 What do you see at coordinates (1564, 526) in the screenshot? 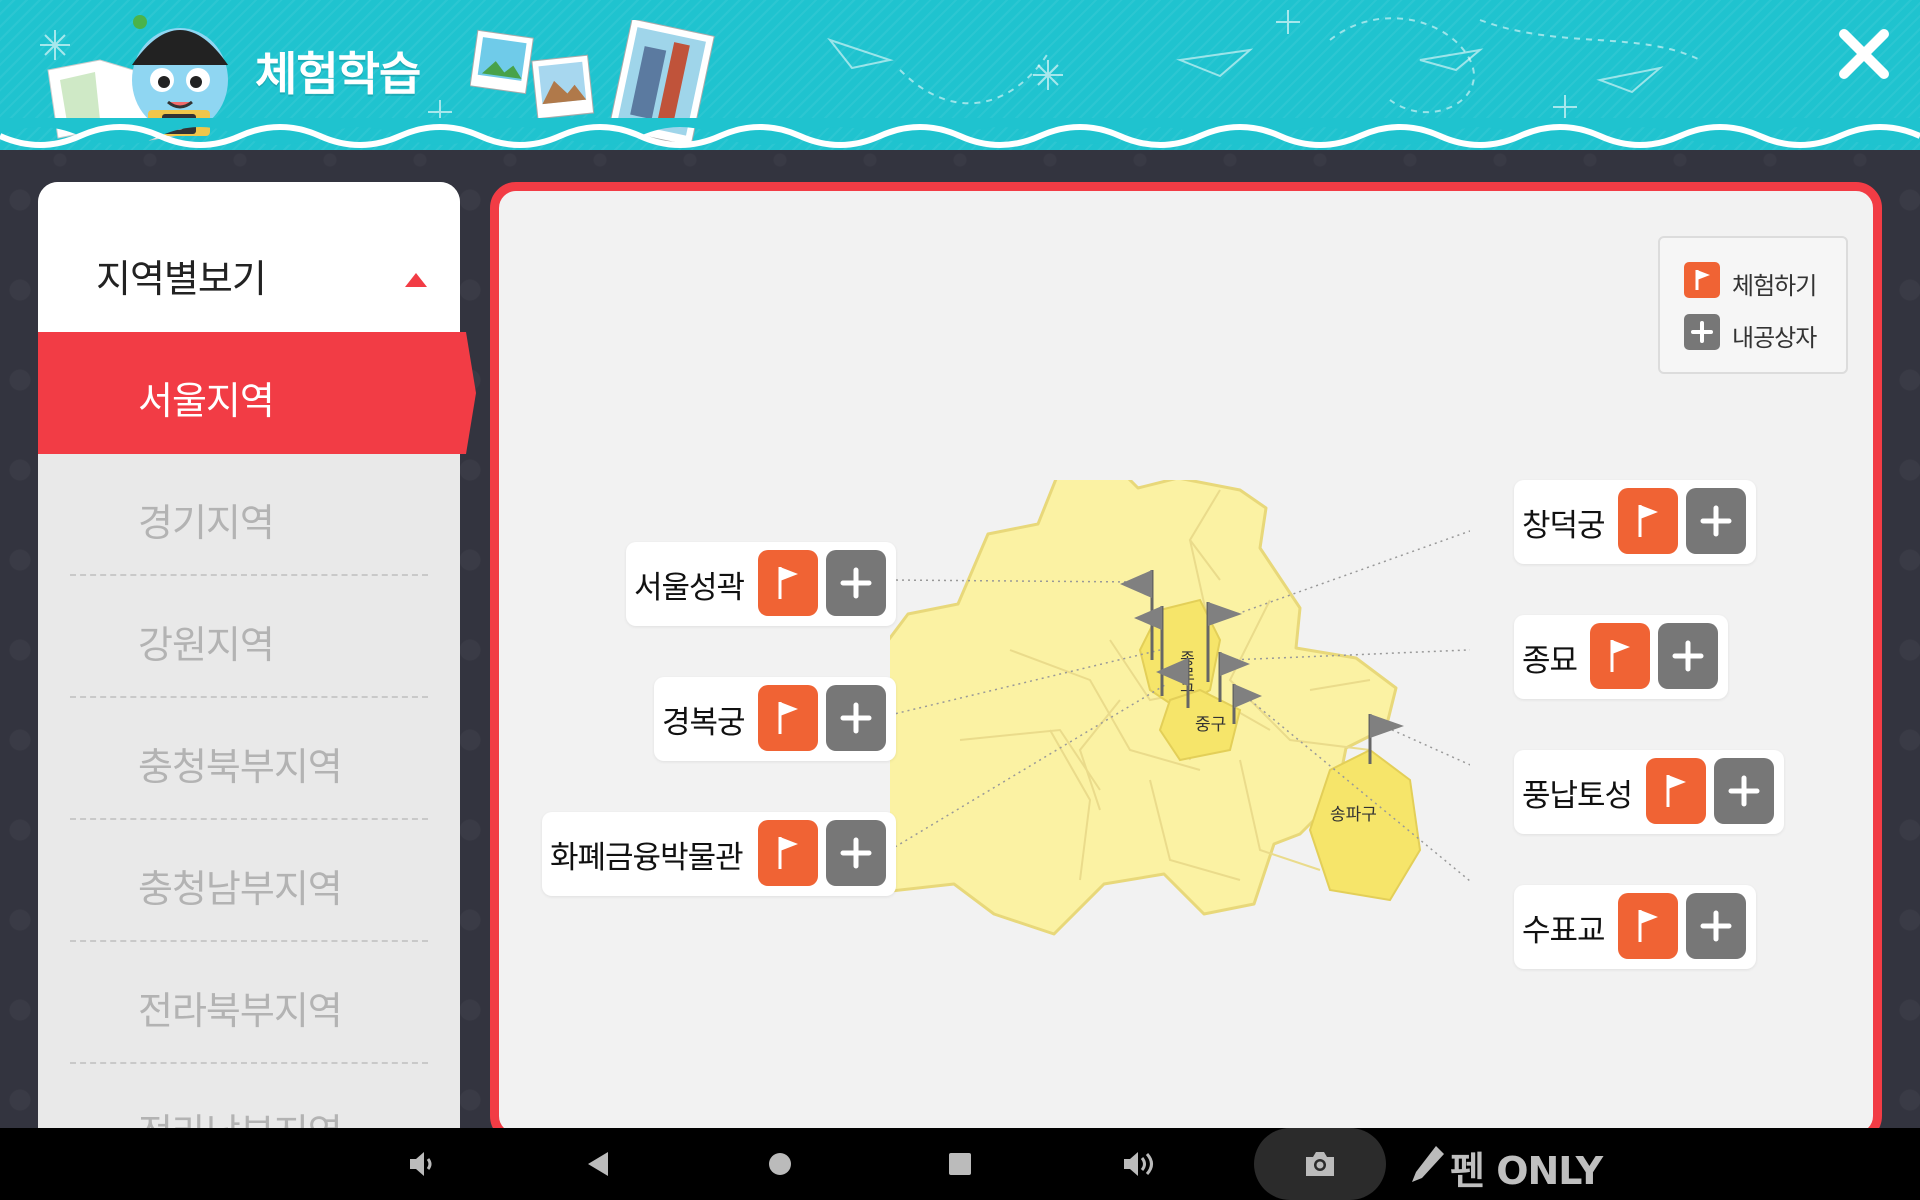
I see `site-name: 창덕궁` at bounding box center [1564, 526].